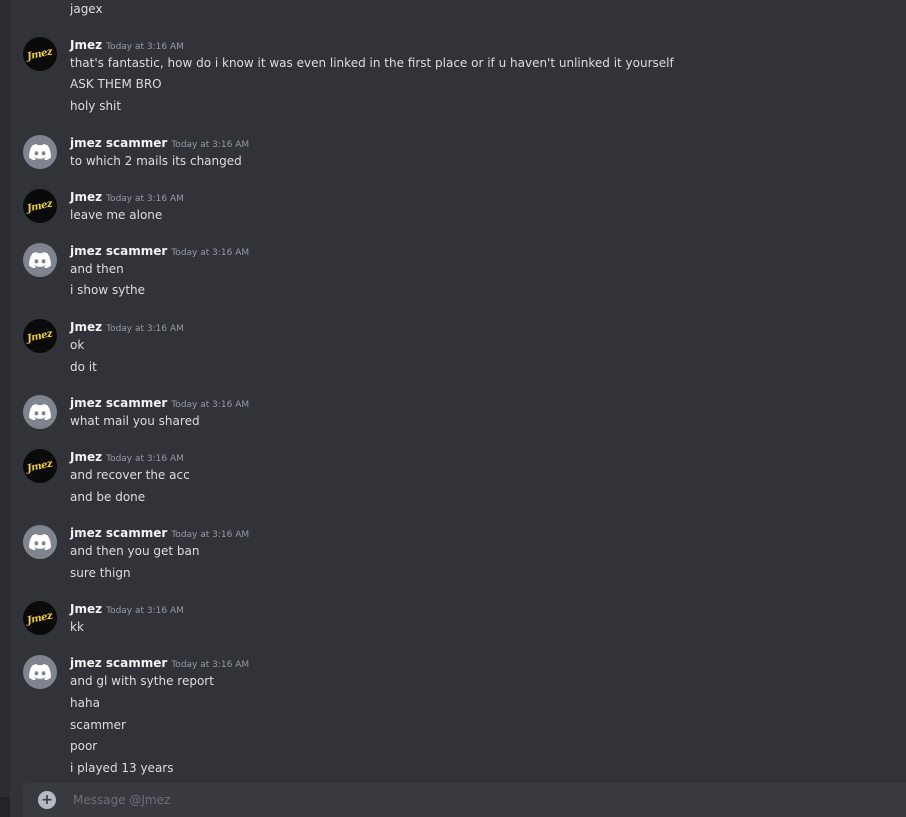 The height and width of the screenshot is (817, 906). Describe the element at coordinates (84, 746) in the screenshot. I see `message-line: poor` at that location.